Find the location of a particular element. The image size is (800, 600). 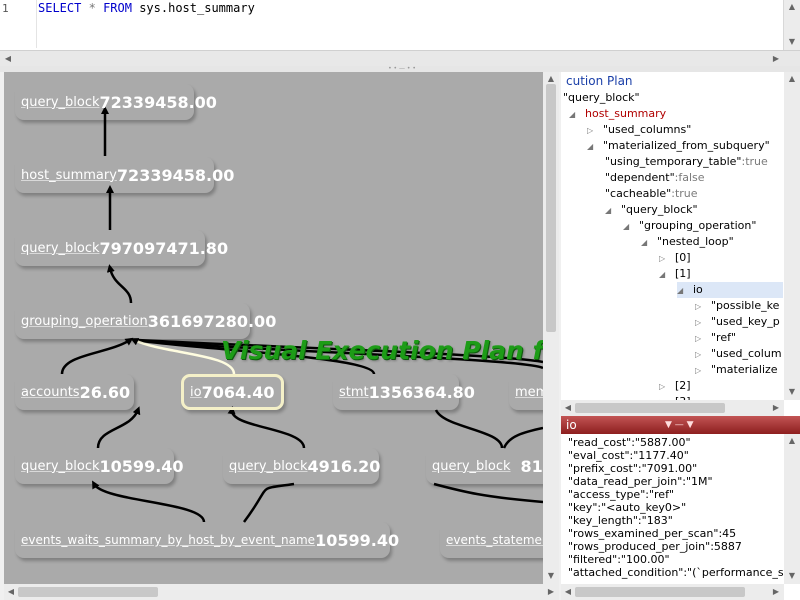

node-query-block-c: query_block 819 is located at coordinates (484, 466).